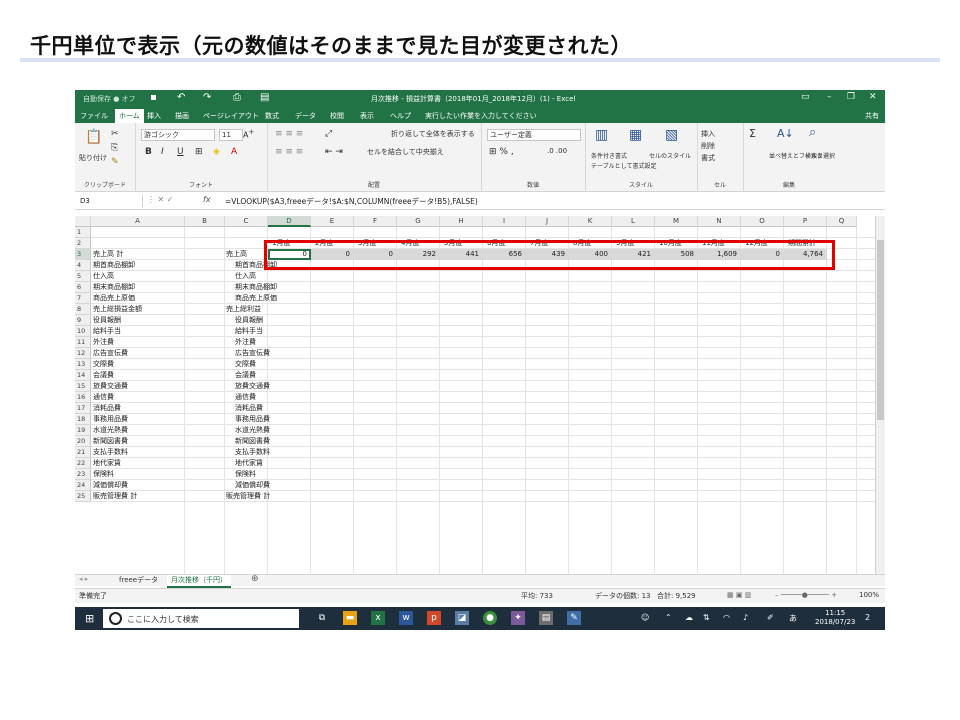  I want to click on account-name-c: 売上高, so click(236, 254).